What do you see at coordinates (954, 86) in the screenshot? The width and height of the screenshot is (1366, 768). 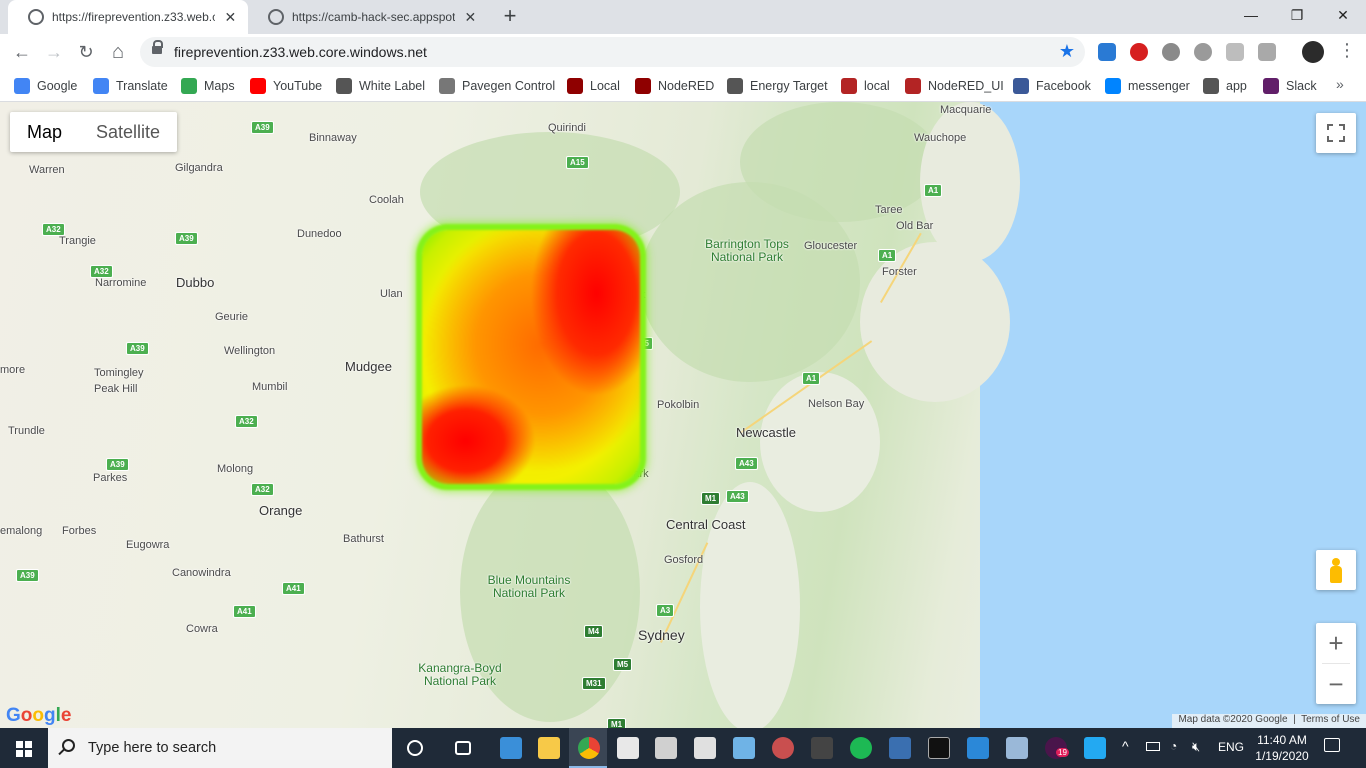 I see `bookmark-nodered-ui: NodeRED_UI` at bounding box center [954, 86].